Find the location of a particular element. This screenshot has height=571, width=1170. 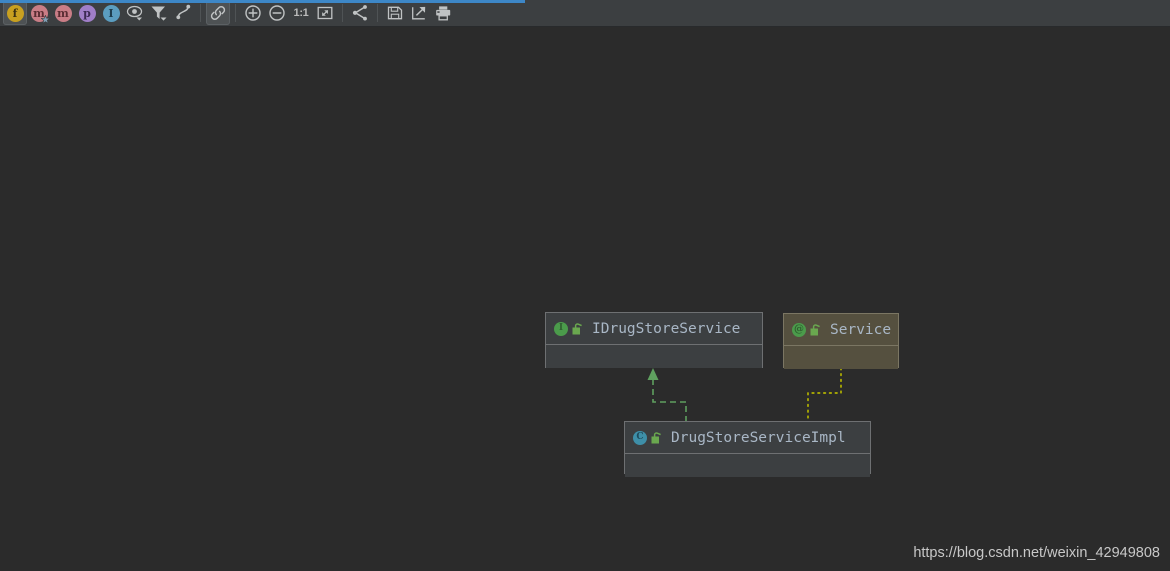

uml-node-title: Service is located at coordinates (861, 329).